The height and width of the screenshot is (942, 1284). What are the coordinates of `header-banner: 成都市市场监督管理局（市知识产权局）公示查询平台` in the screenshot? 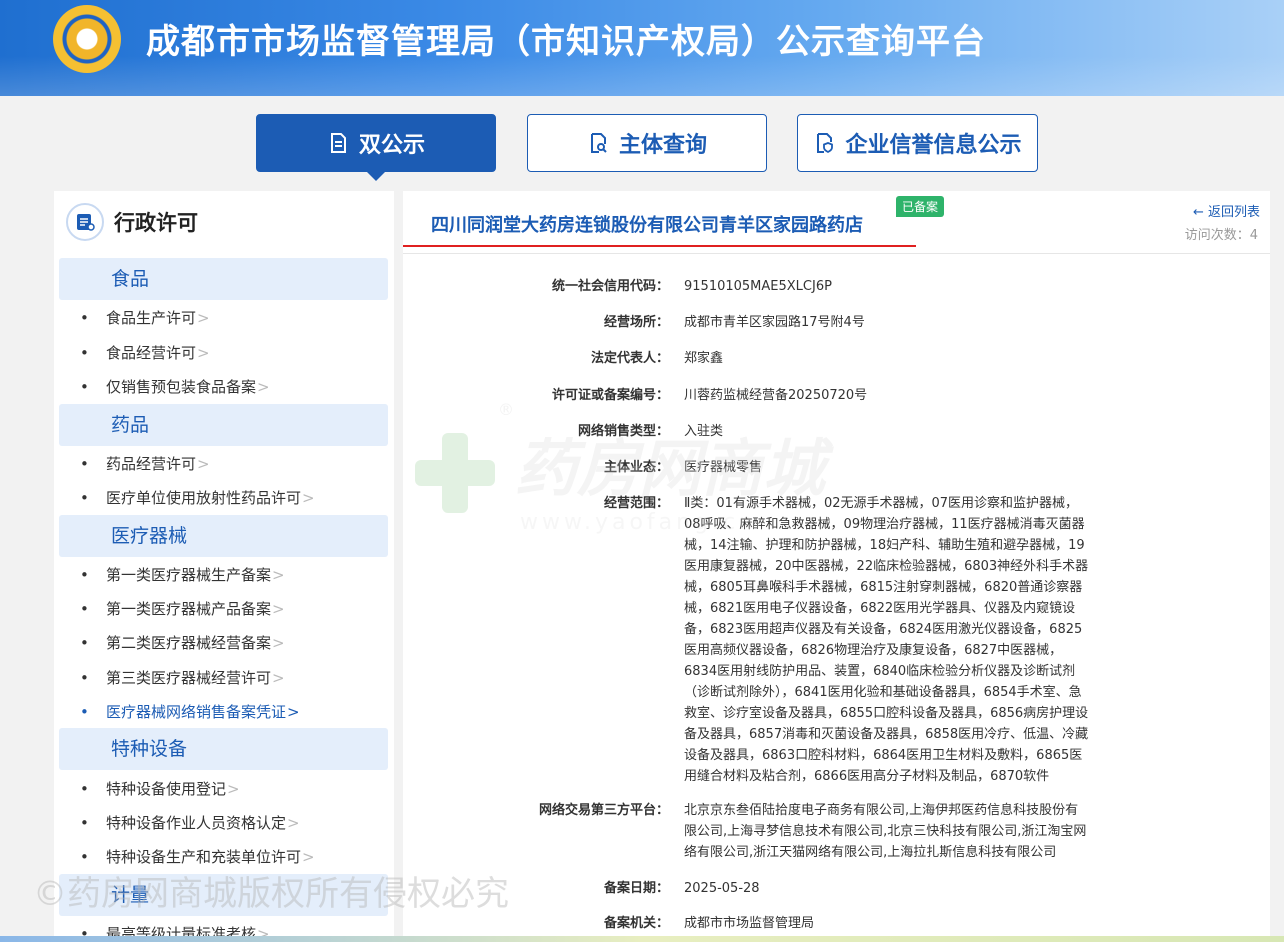 It's located at (642, 48).